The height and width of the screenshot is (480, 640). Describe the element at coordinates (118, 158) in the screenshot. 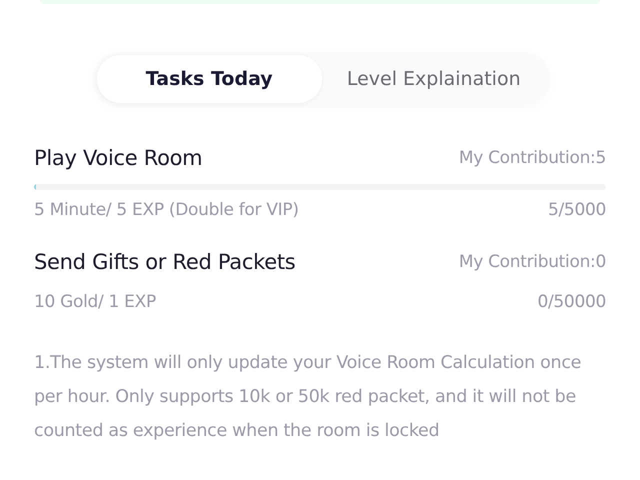

I see `task-title: Play Voice Room` at that location.